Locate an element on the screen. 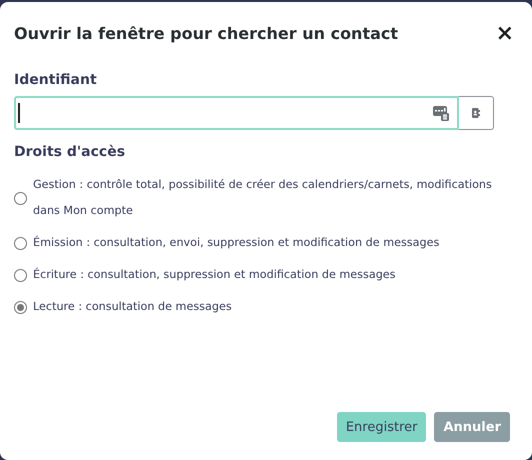 The height and width of the screenshot is (460, 532). dialog-title: Ouvrir la fenêtre pour chercher un contact is located at coordinates (206, 33).